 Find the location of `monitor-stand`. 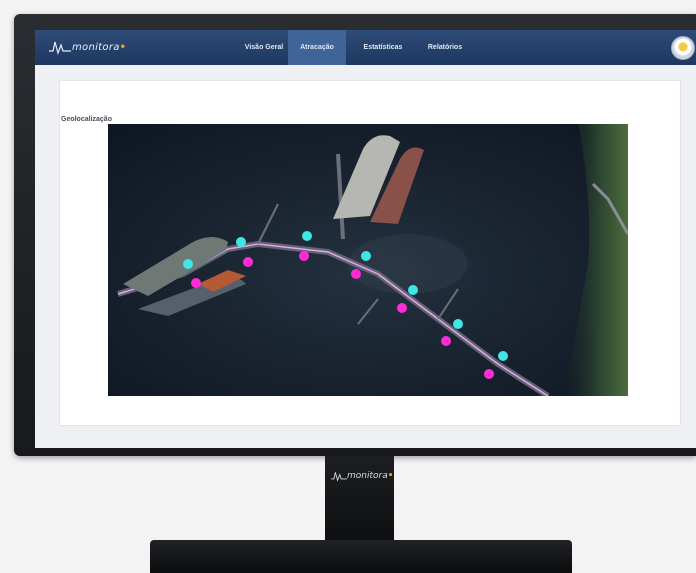

monitor-stand is located at coordinates (359, 499).